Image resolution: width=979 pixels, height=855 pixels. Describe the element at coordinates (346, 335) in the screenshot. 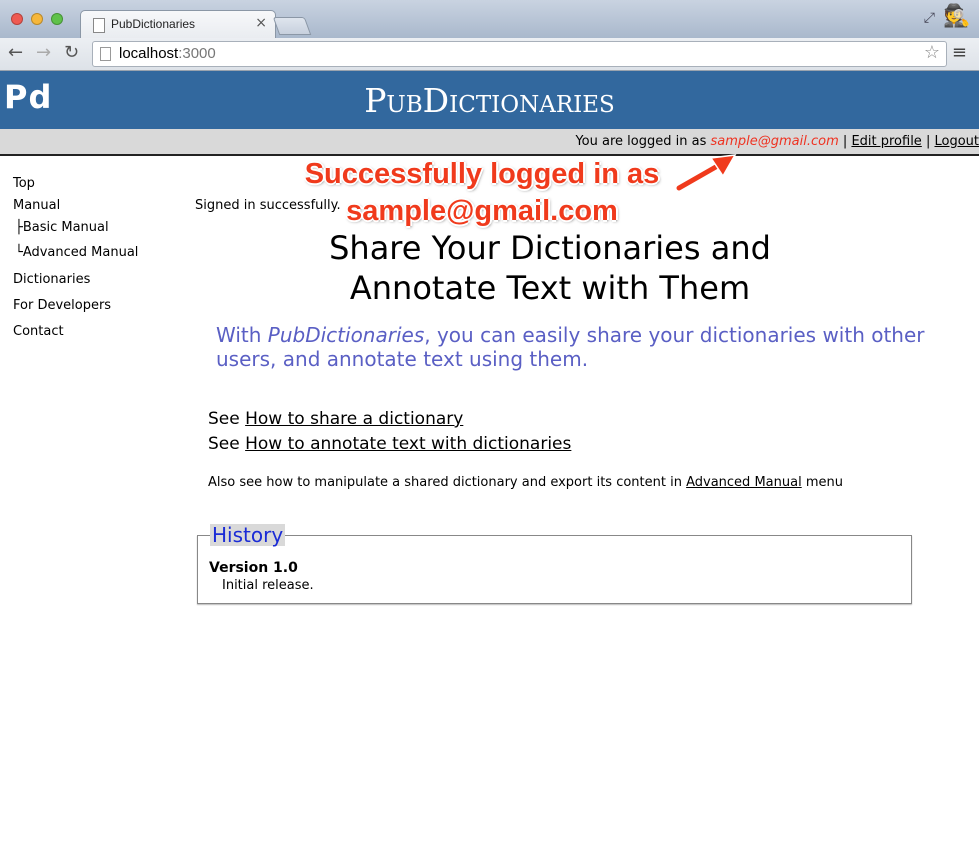

I see `lead-emphasis: PubDictionaries` at that location.